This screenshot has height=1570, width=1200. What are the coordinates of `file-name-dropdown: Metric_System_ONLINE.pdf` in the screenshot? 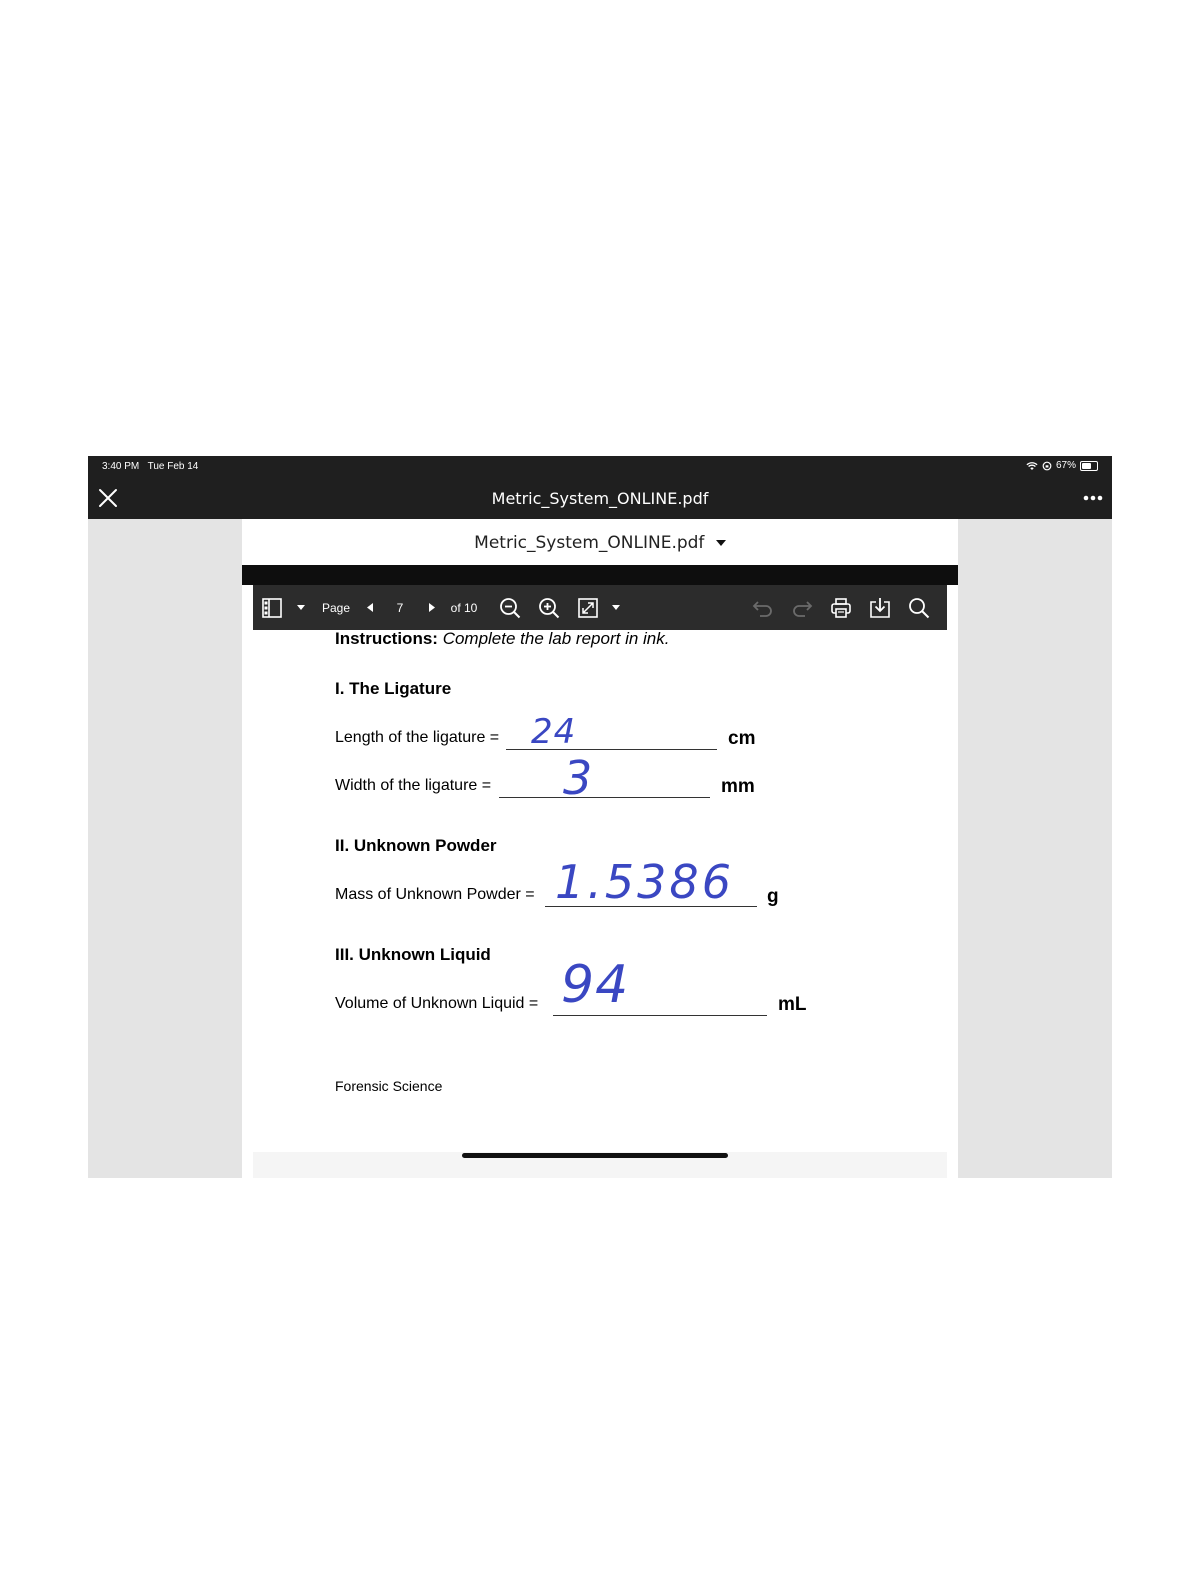 It's located at (600, 543).